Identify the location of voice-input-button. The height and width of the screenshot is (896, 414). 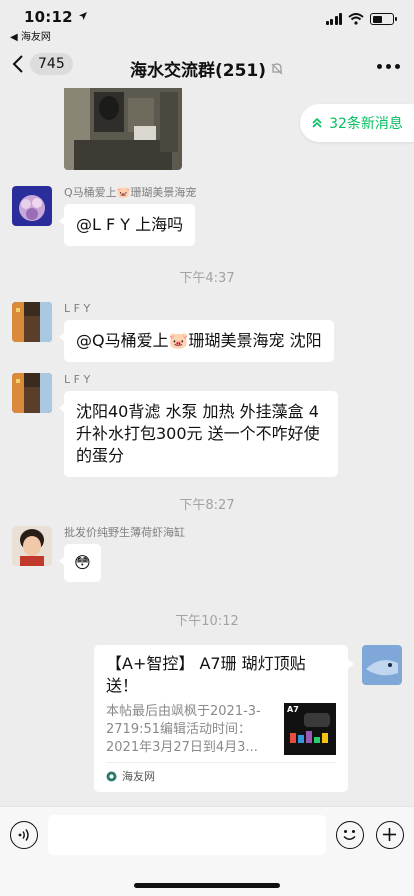
(24, 835).